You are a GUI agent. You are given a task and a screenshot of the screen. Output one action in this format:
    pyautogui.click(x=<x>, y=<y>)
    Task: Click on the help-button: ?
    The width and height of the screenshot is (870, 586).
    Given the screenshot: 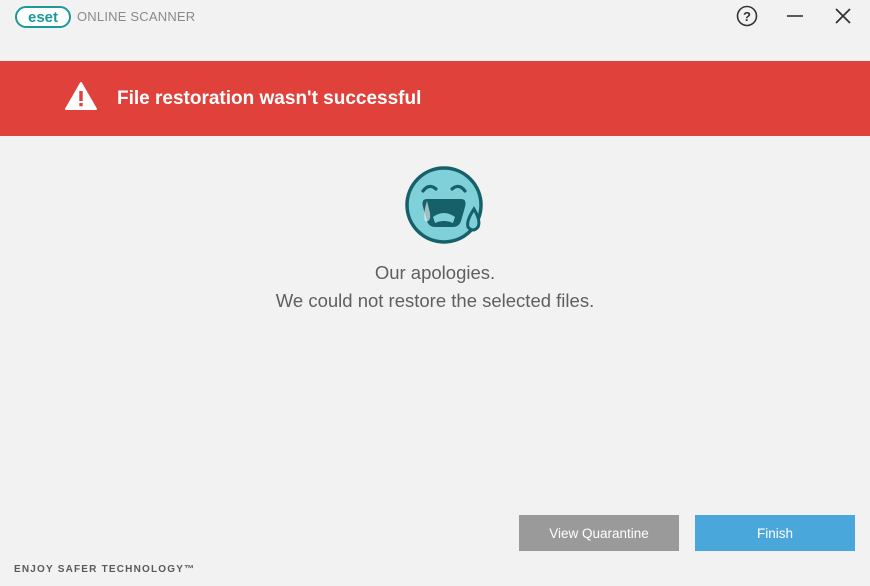 What is the action you would take?
    pyautogui.click(x=747, y=16)
    